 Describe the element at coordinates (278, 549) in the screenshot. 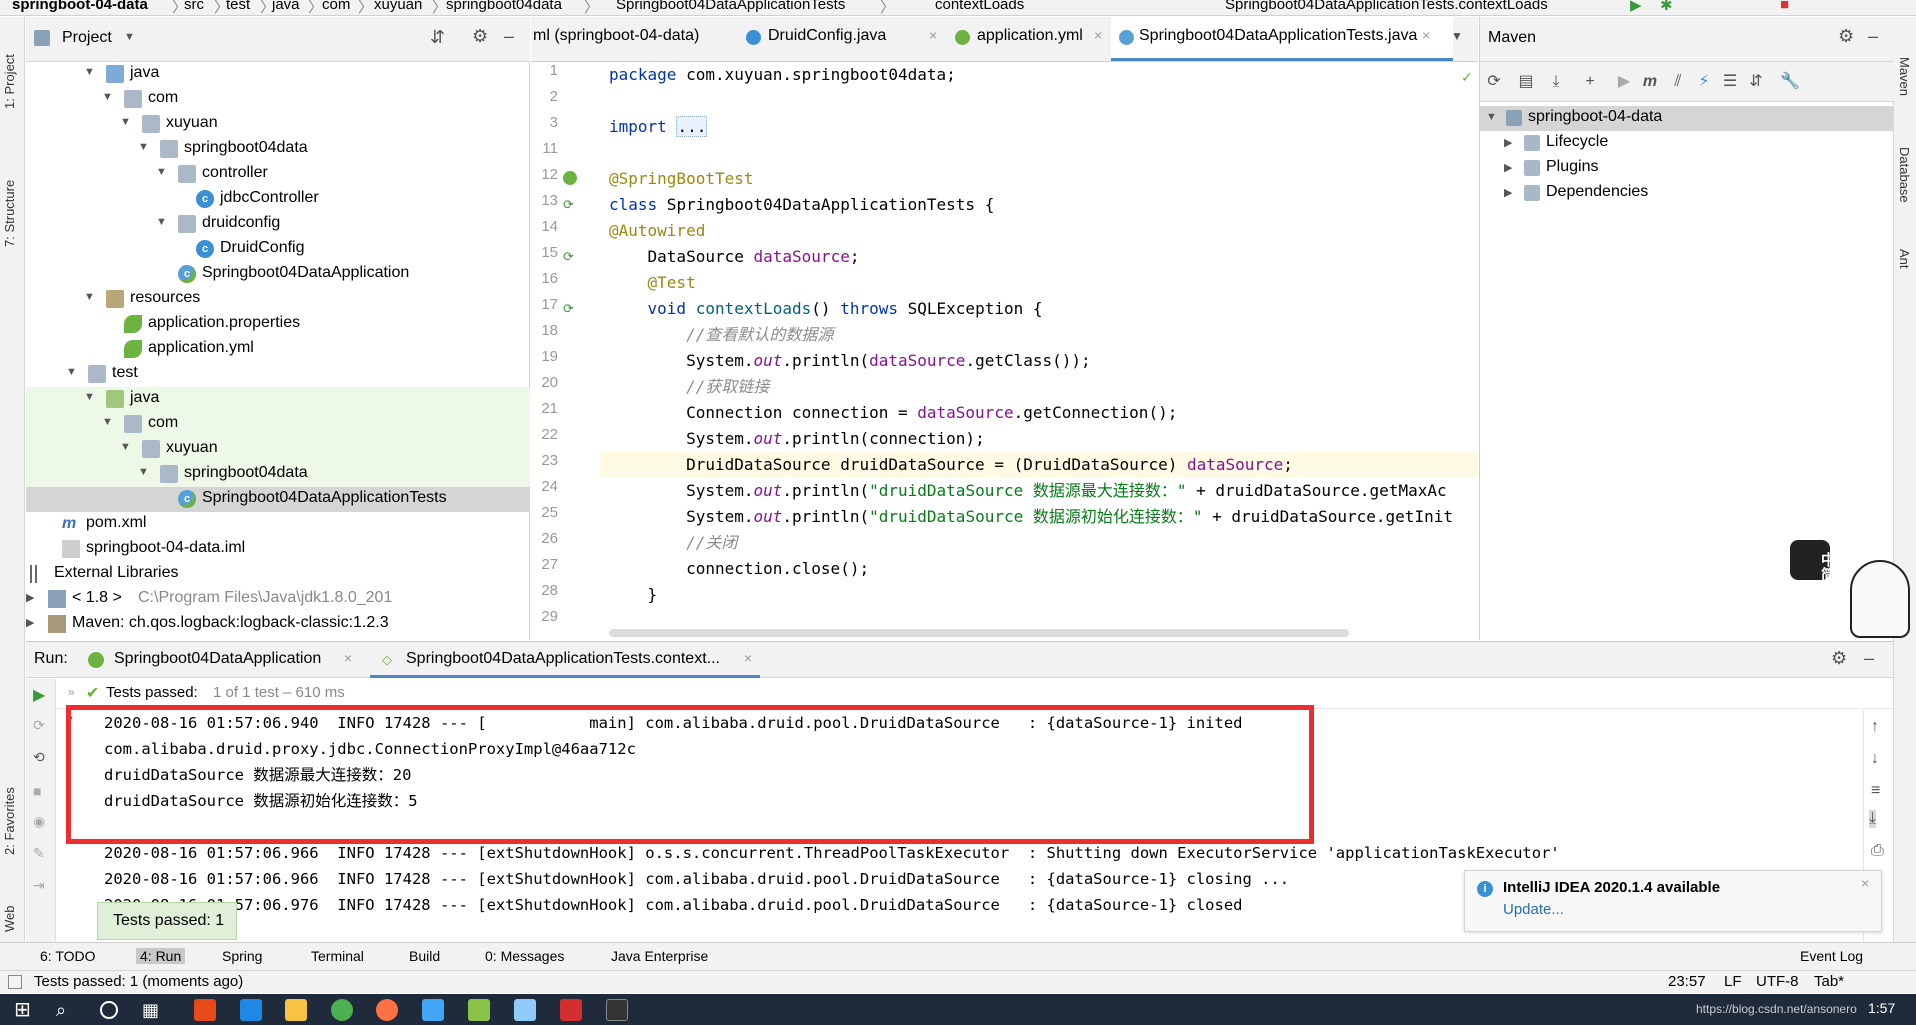

I see `tree-file-iml: springboot-04-data.iml` at that location.